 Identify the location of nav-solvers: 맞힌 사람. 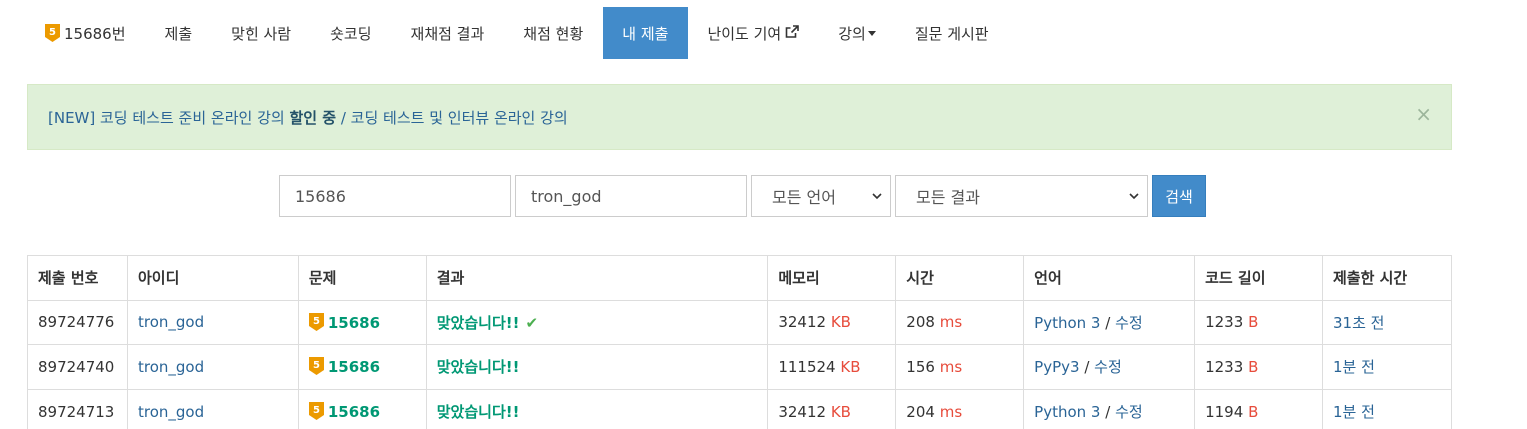
(261, 33).